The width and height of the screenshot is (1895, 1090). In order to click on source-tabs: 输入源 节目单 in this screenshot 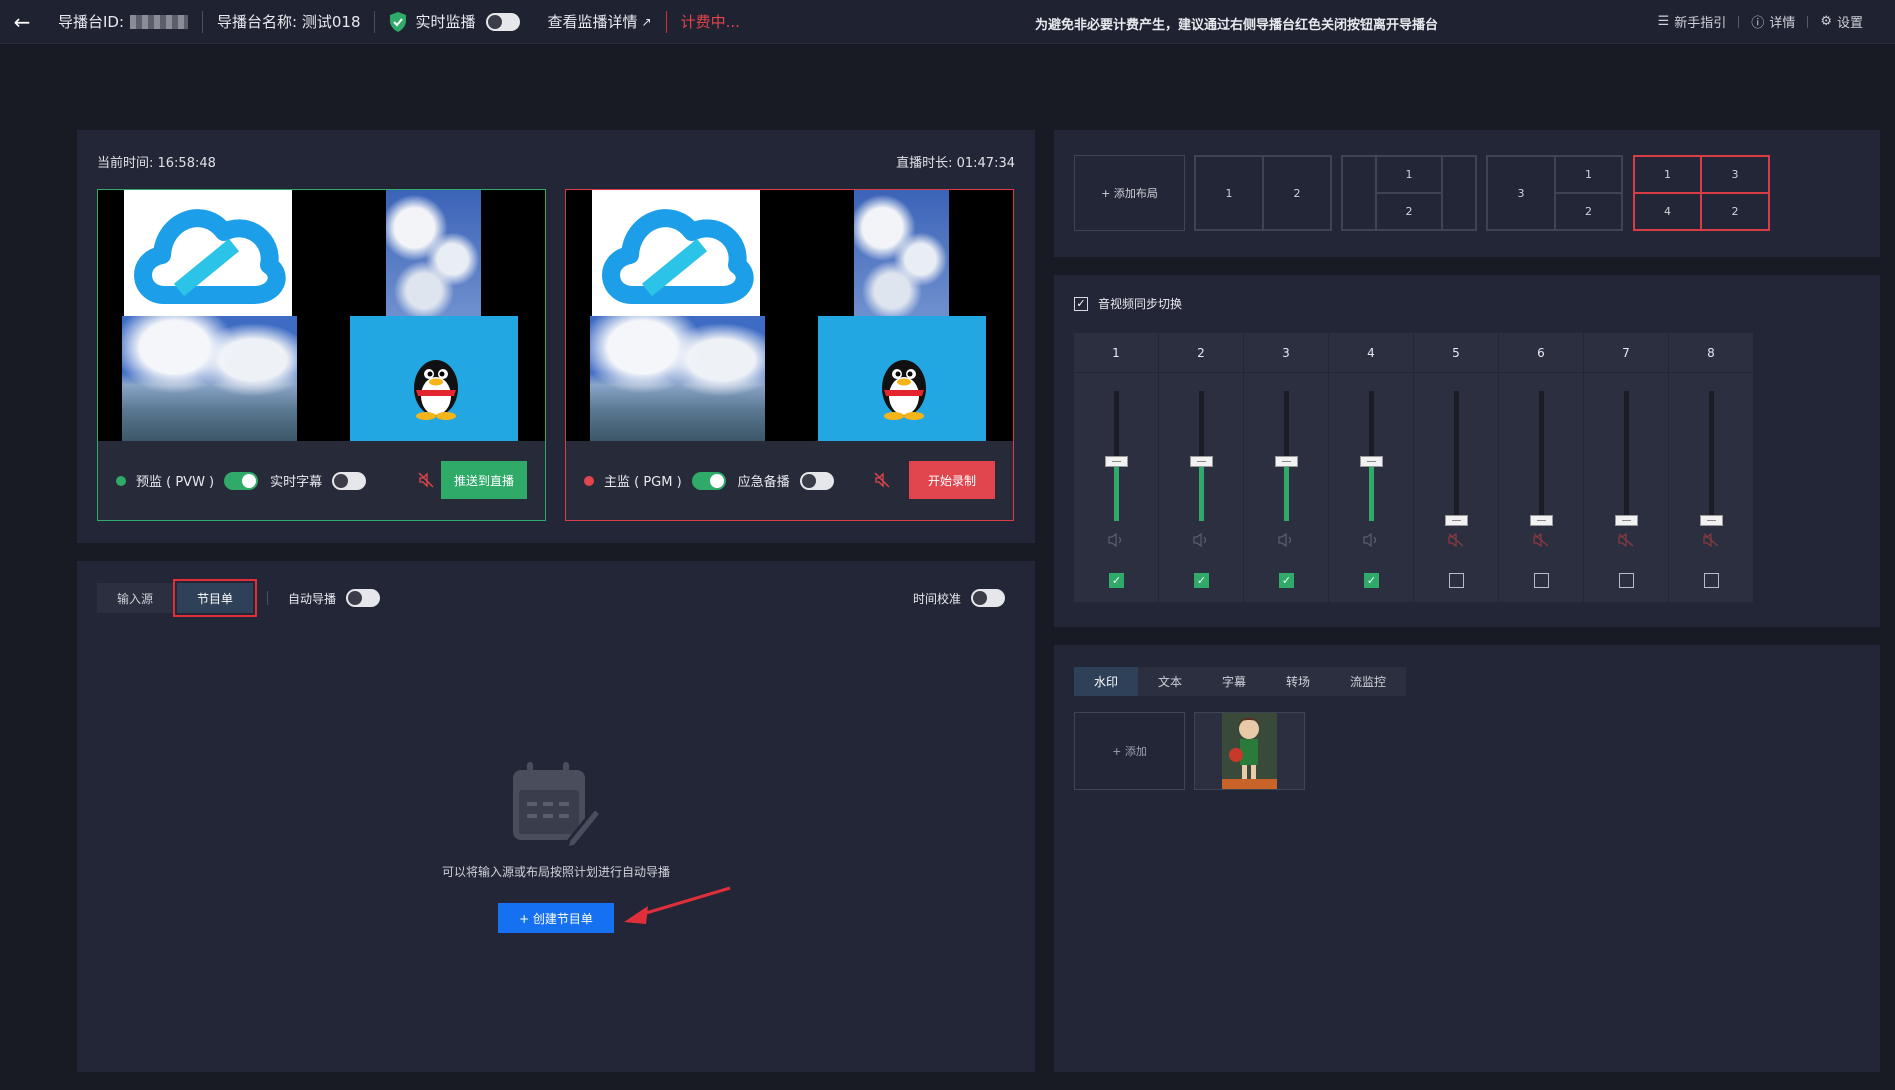, I will do `click(177, 598)`.